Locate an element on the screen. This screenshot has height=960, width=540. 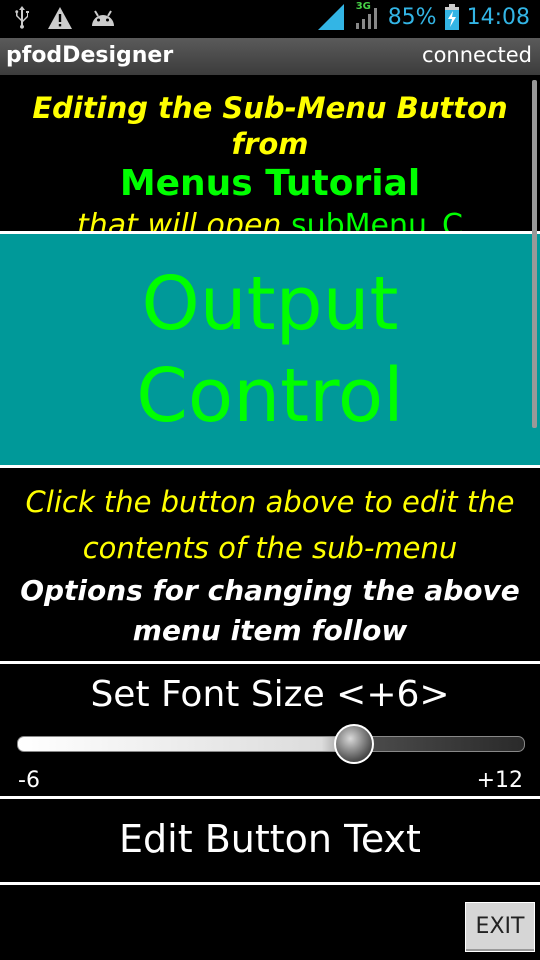
slider-min-label: -6 is located at coordinates (29, 780).